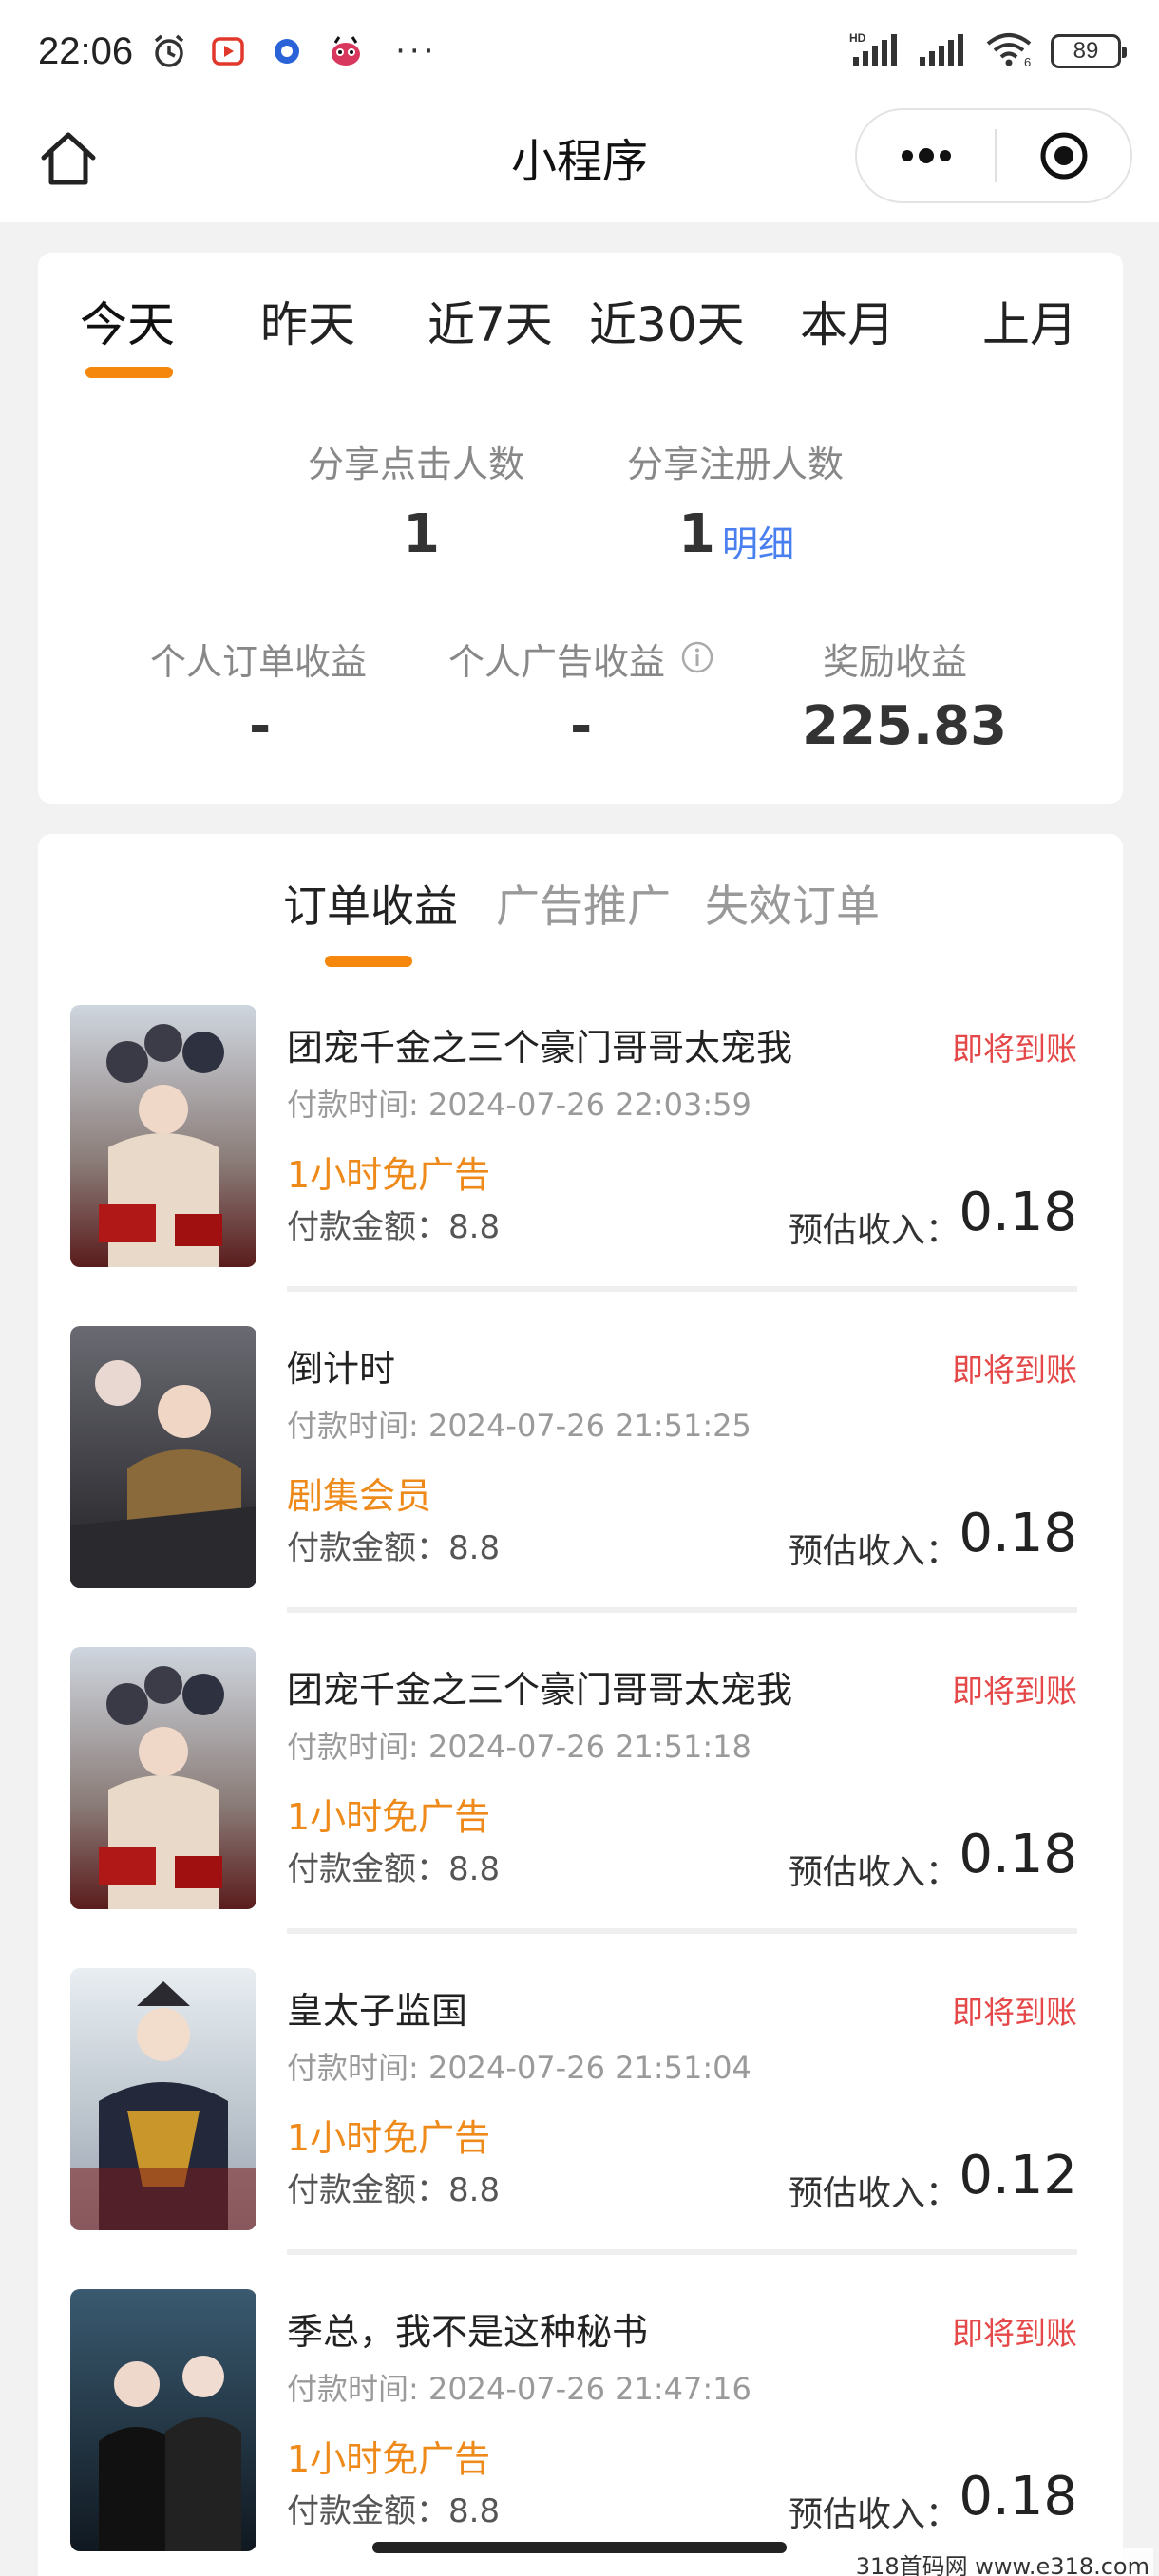 The image size is (1159, 2576). Describe the element at coordinates (86, 50) in the screenshot. I see `status-time: 22:06` at that location.